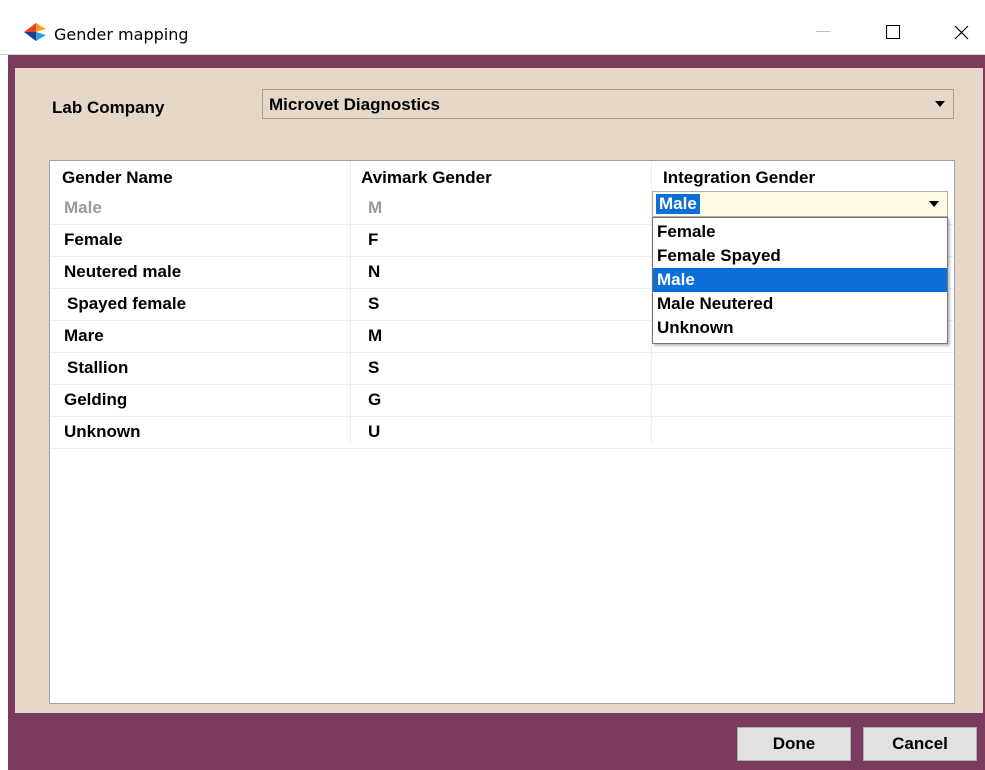  Describe the element at coordinates (83, 207) in the screenshot. I see `gender-name-cell: Male` at that location.